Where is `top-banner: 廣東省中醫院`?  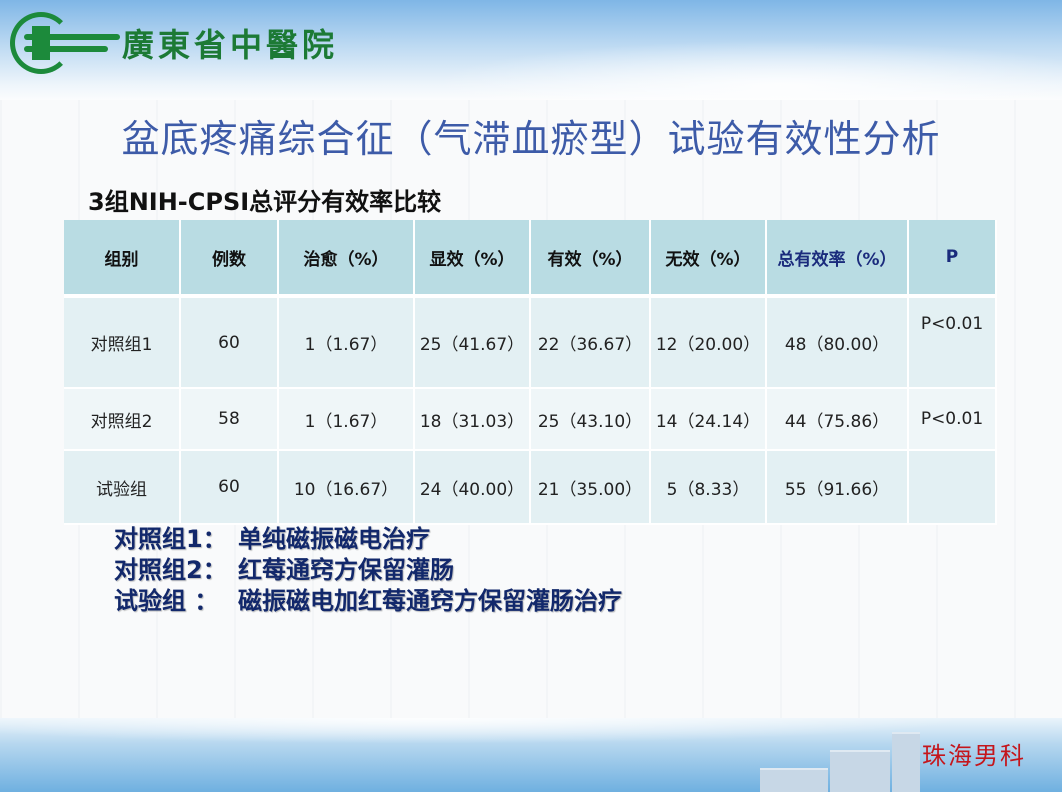
top-banner: 廣東省中醫院 is located at coordinates (531, 50).